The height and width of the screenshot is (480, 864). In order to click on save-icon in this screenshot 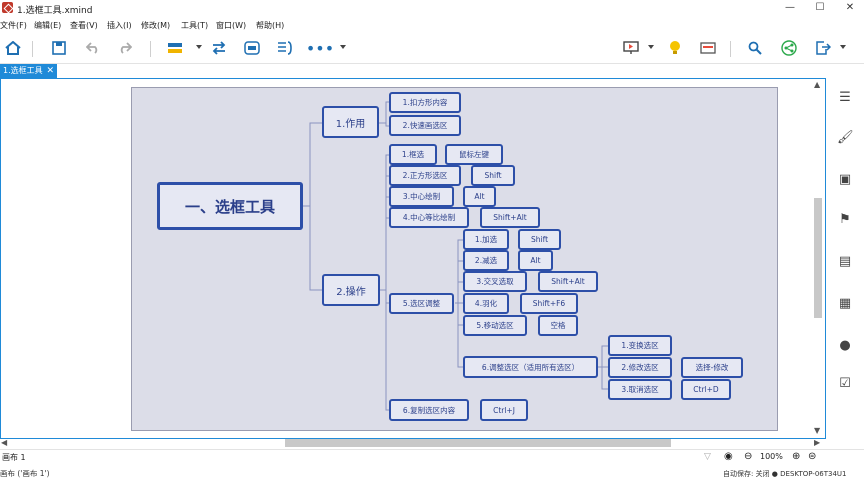, I will do `click(59, 48)`.